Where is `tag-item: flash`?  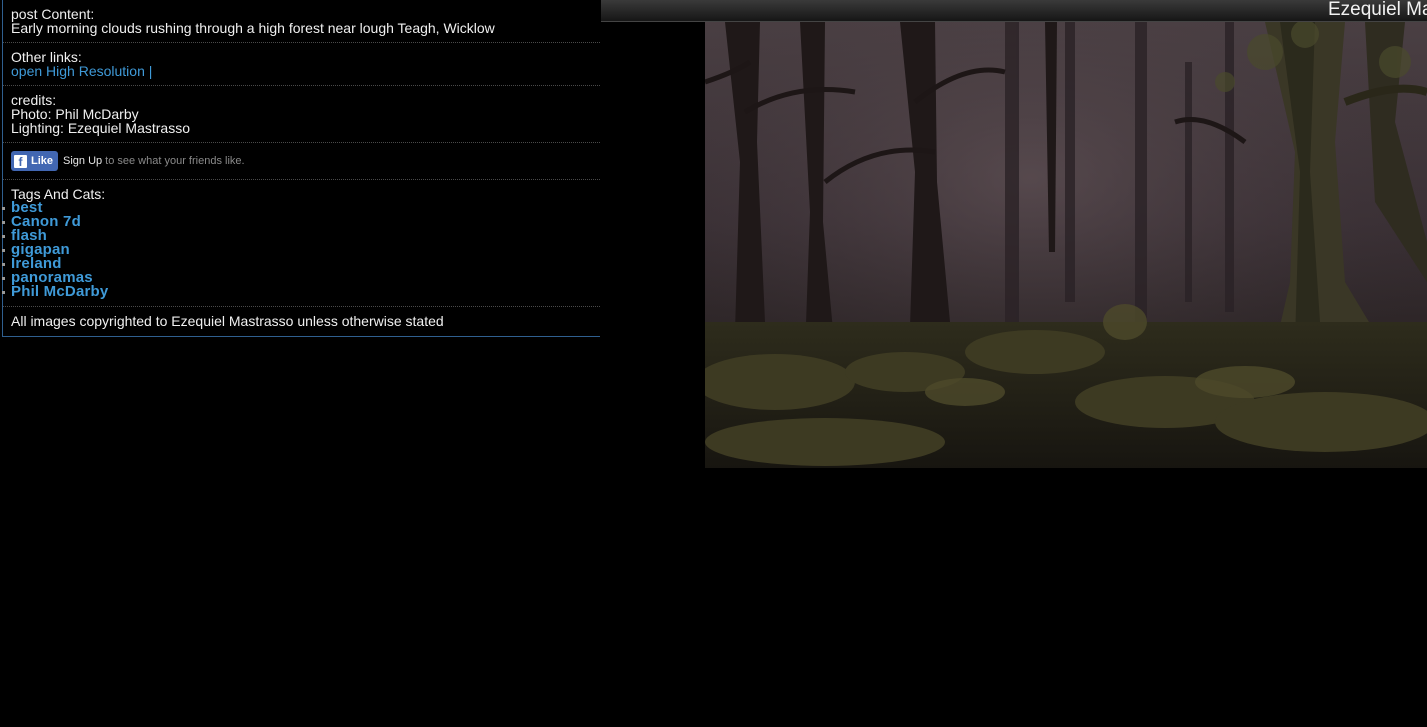
tag-item: flash is located at coordinates (301, 235).